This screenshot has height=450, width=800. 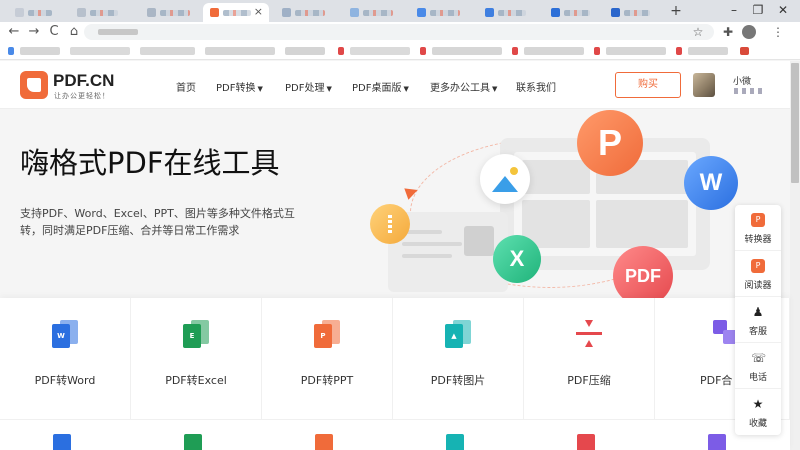 I want to click on profile-icon, so click(x=749, y=32).